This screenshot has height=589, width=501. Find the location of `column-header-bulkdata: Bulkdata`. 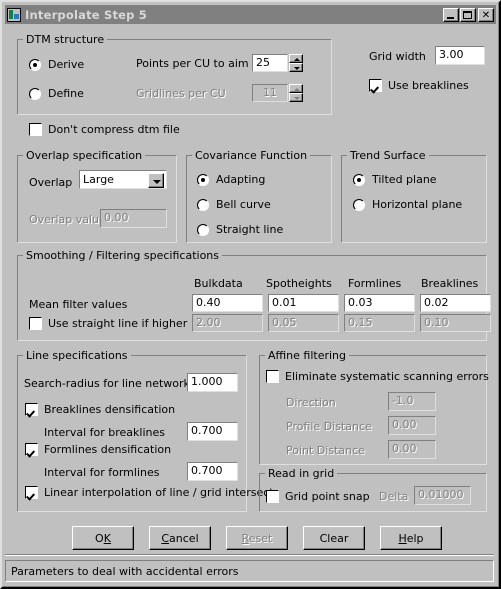

column-header-bulkdata: Bulkdata is located at coordinates (218, 283).